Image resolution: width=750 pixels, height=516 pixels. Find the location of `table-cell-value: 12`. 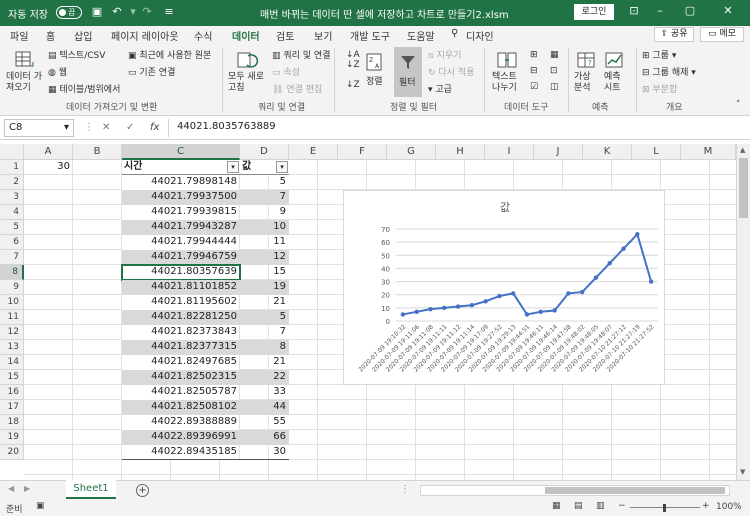

table-cell-value: 12 is located at coordinates (264, 257).